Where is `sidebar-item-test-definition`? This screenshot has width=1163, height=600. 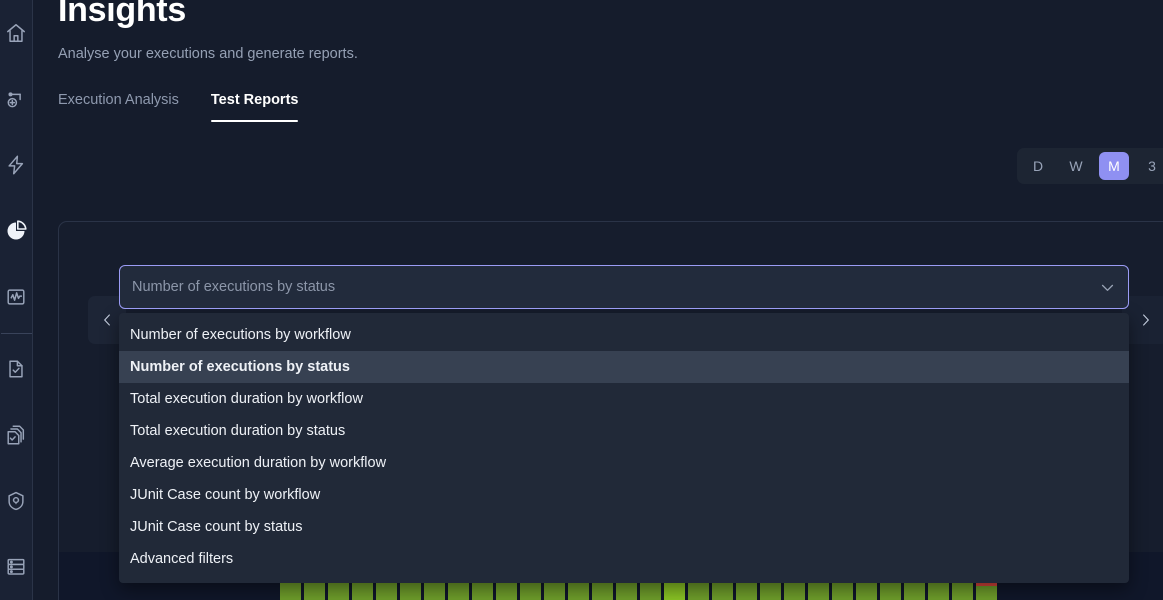 sidebar-item-test-definition is located at coordinates (16, 369).